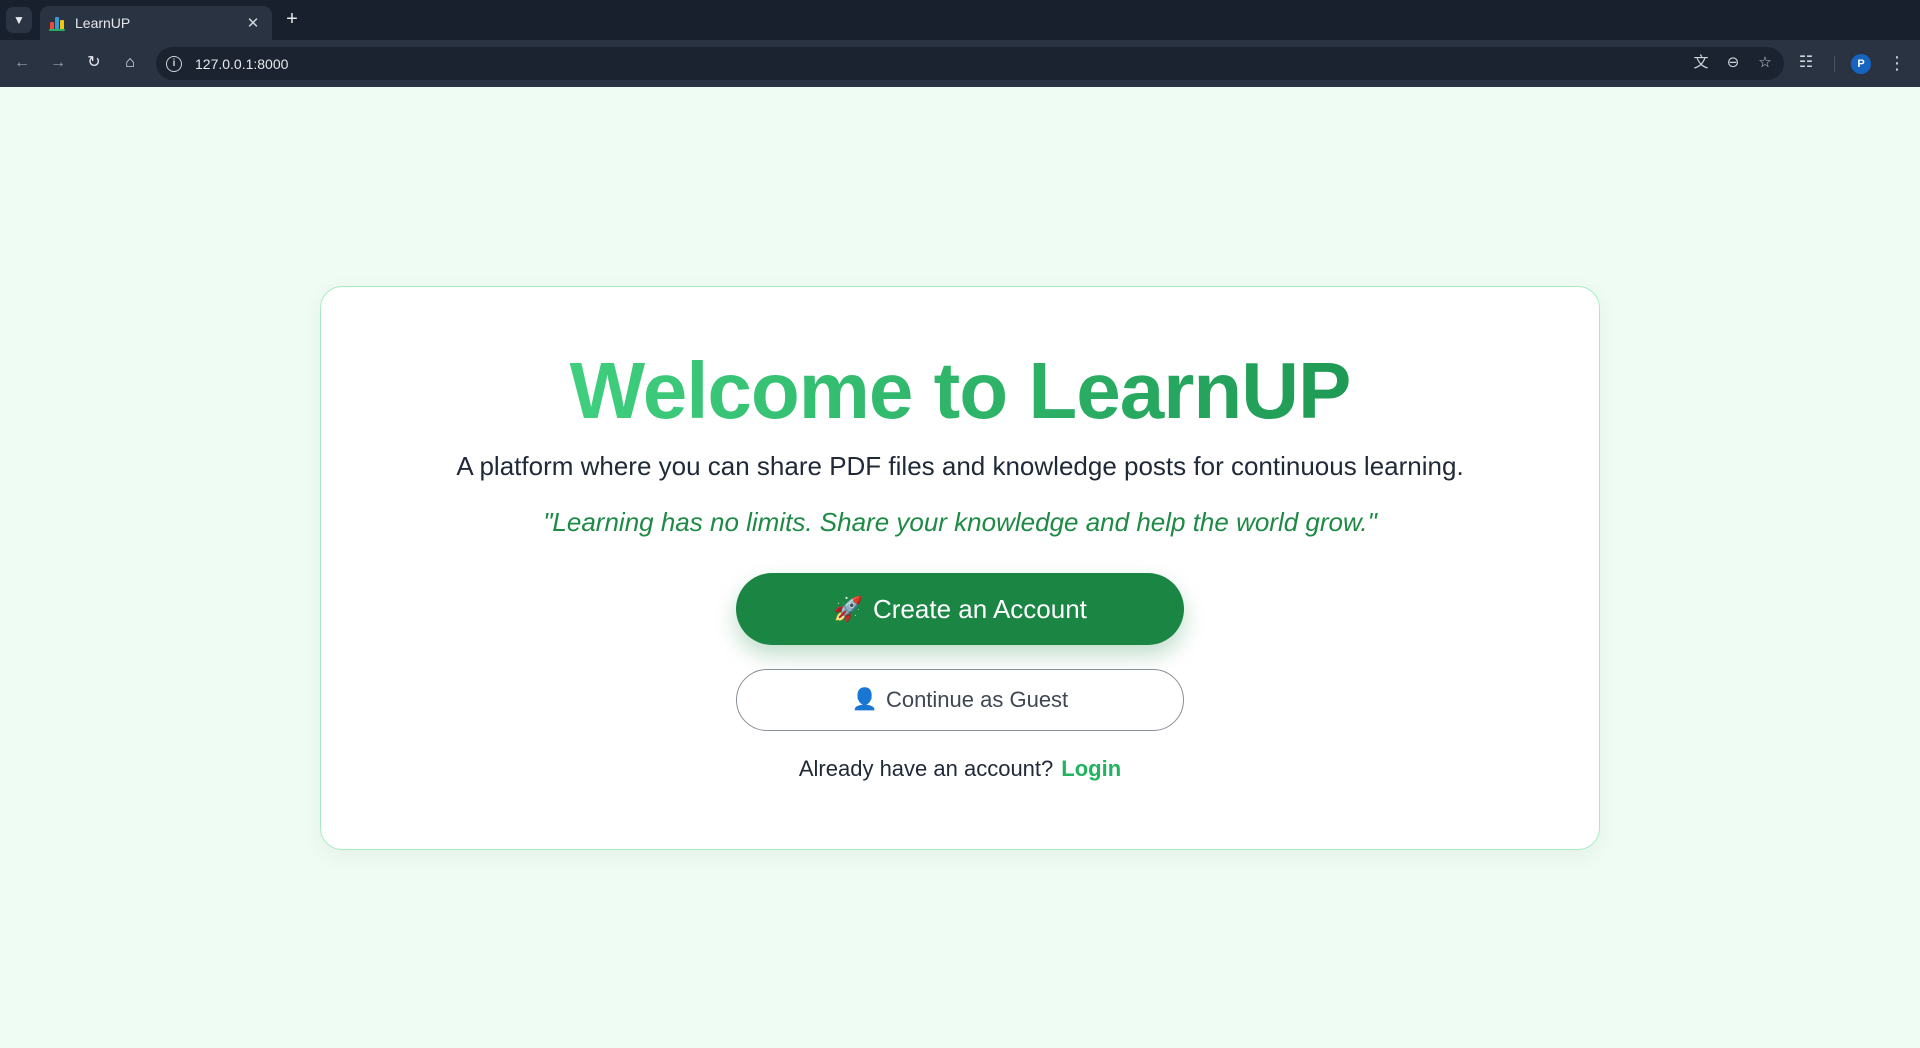 The height and width of the screenshot is (1048, 1920). Describe the element at coordinates (1834, 64) in the screenshot. I see `toolbar-divider` at that location.